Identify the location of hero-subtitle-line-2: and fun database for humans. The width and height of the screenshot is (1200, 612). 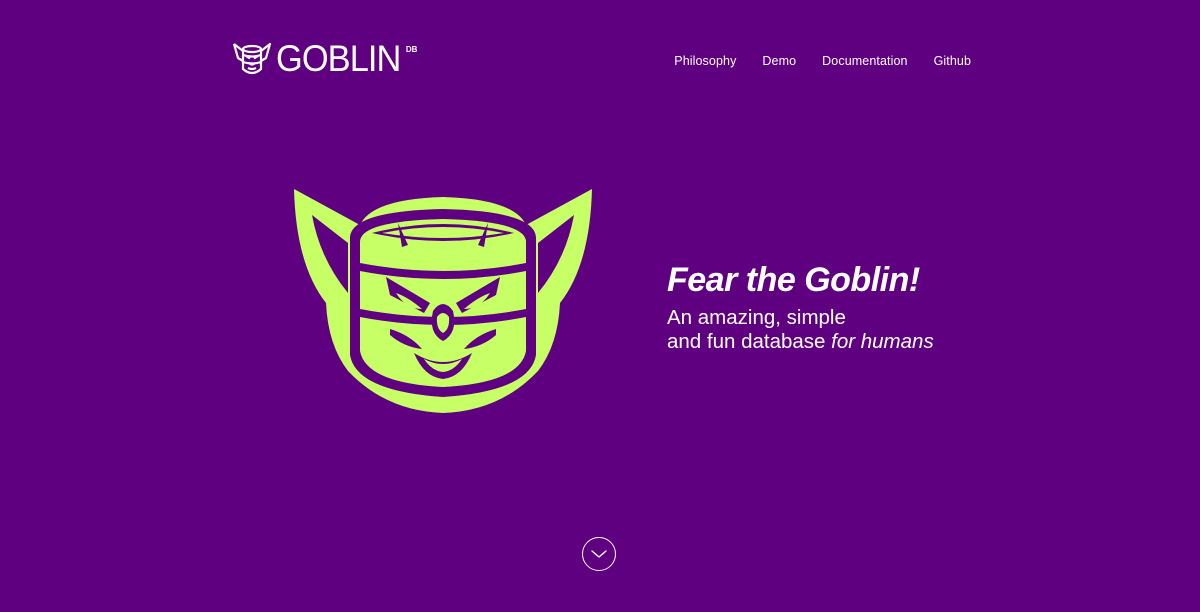
(800, 342).